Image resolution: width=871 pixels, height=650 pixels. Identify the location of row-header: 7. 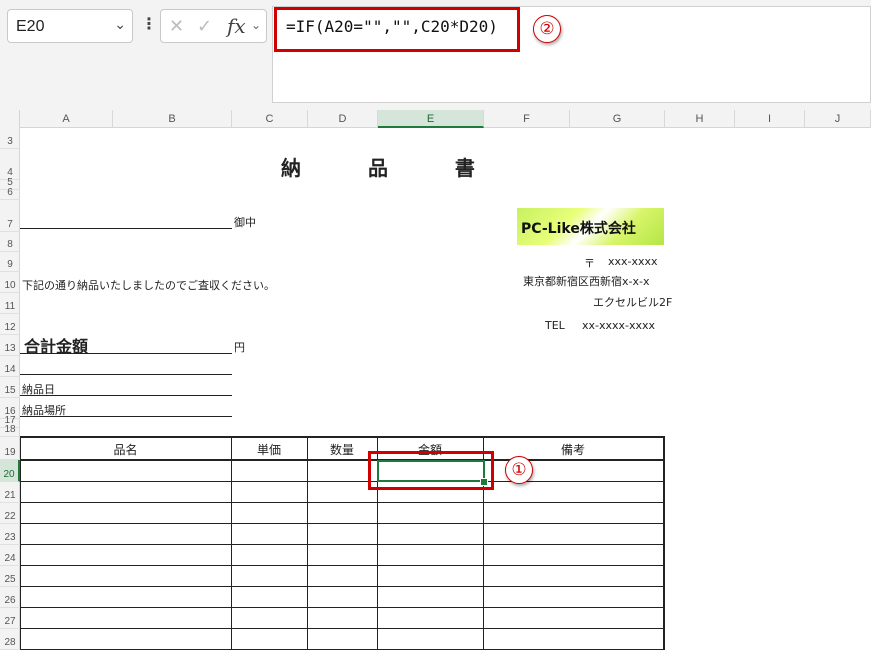
(10, 216).